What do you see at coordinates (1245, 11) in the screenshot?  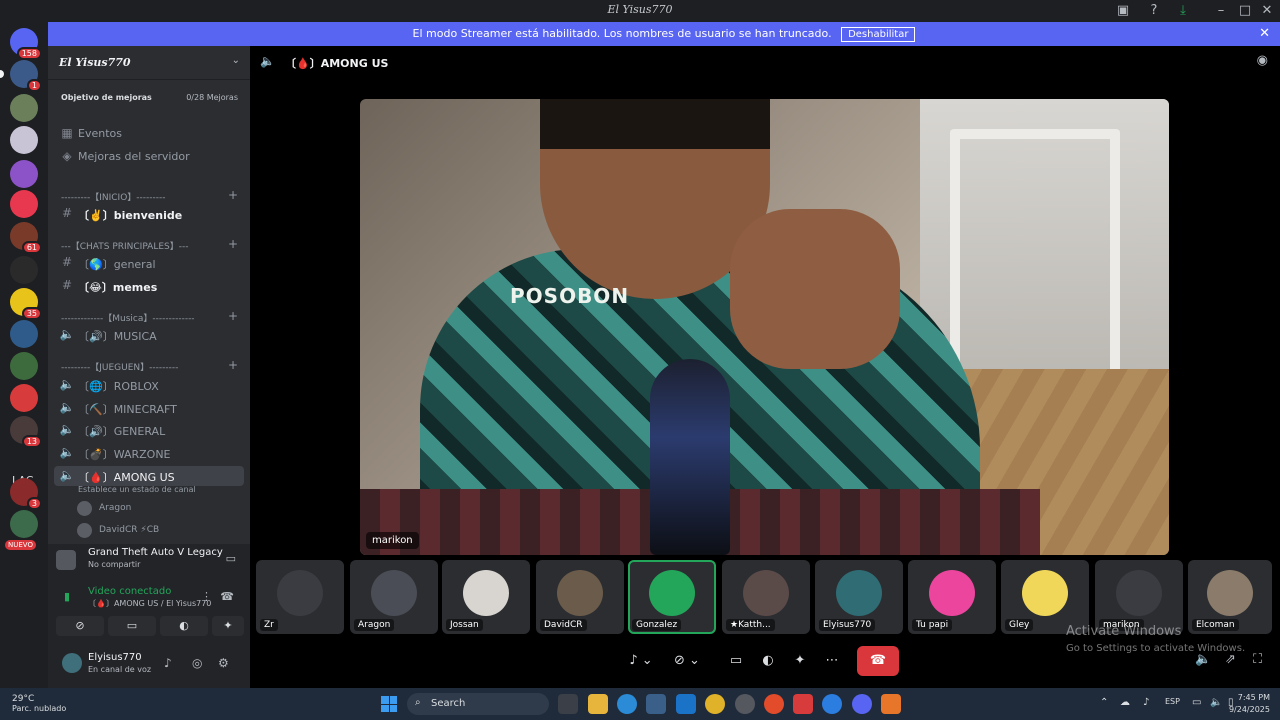 I see `maximize-icon: □` at bounding box center [1245, 11].